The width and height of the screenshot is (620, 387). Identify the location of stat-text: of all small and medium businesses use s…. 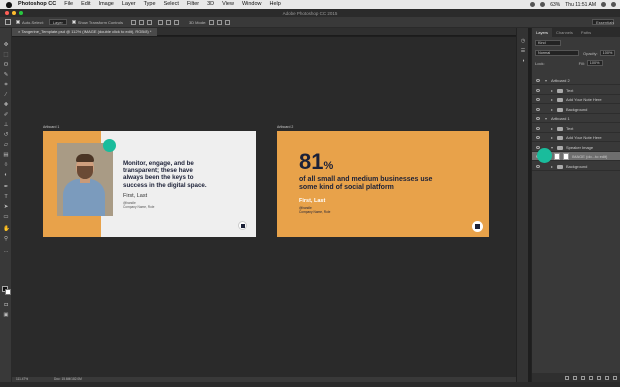
(389, 184).